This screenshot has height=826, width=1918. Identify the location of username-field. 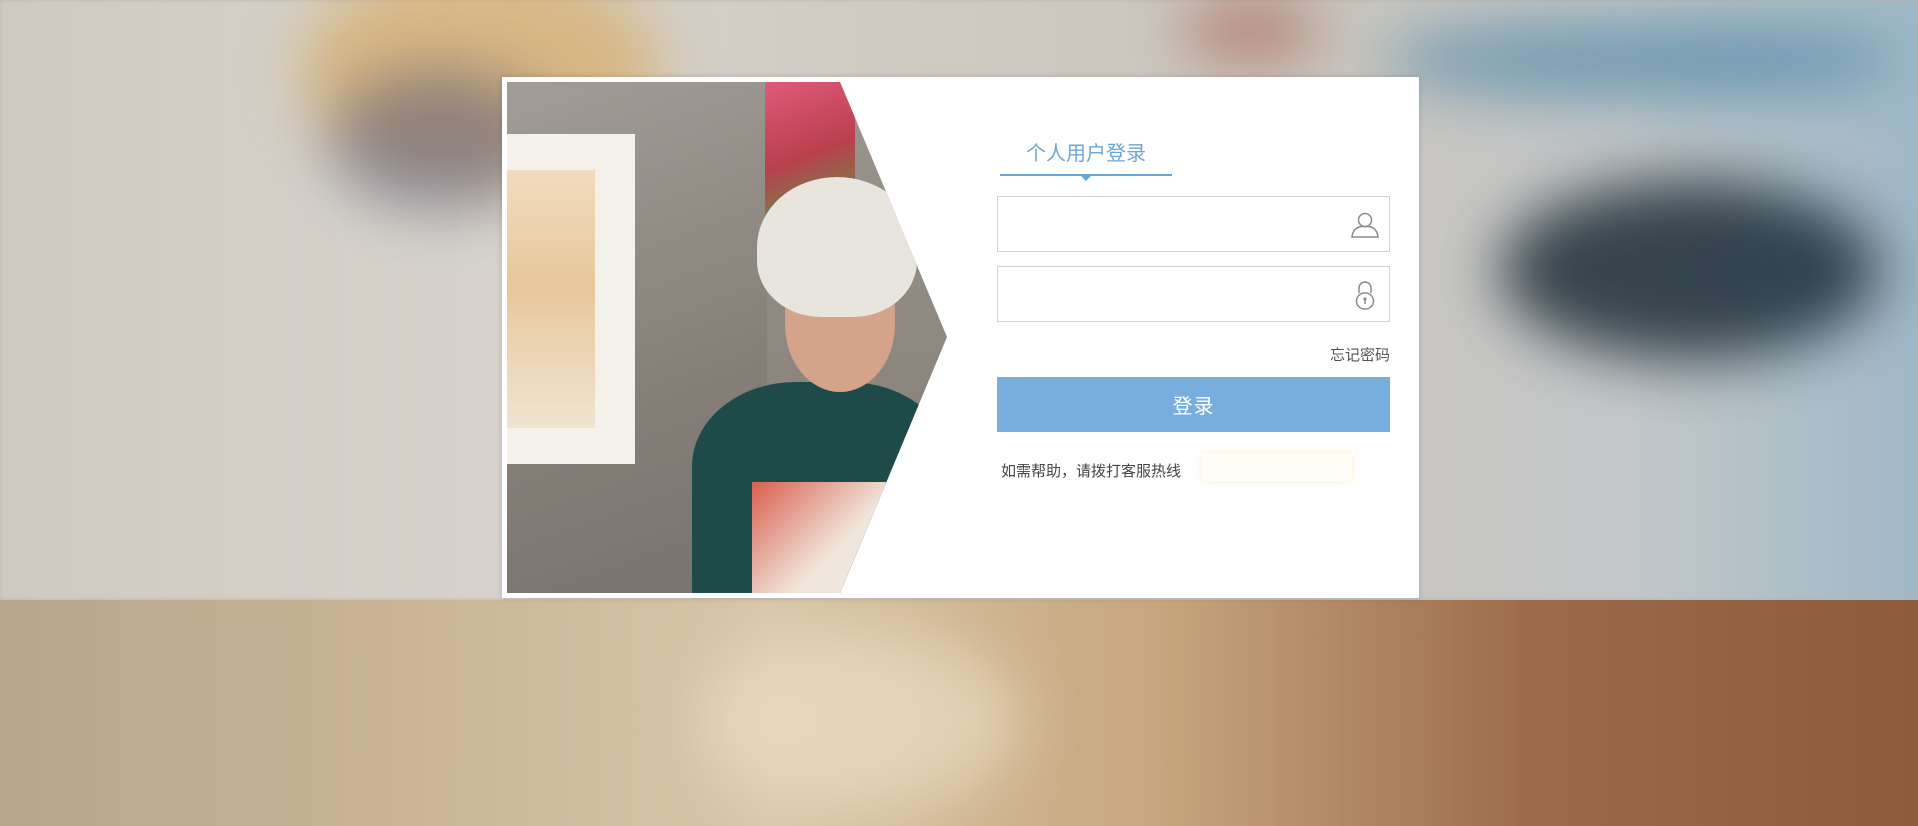
(1193, 224).